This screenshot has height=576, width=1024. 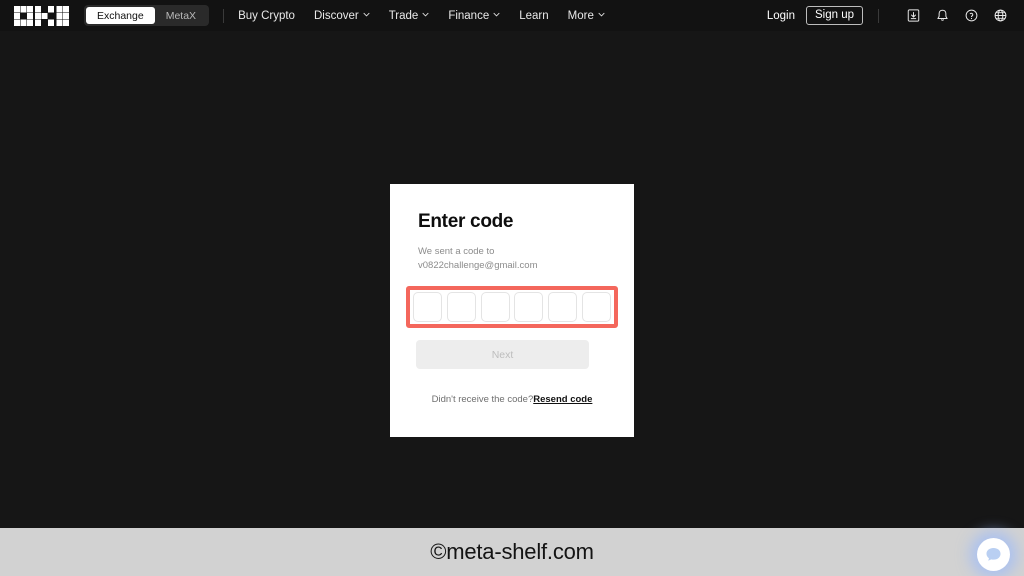 What do you see at coordinates (478, 265) in the screenshot?
I see `subtitle-line-2: v0822challenge@gmail.com` at bounding box center [478, 265].